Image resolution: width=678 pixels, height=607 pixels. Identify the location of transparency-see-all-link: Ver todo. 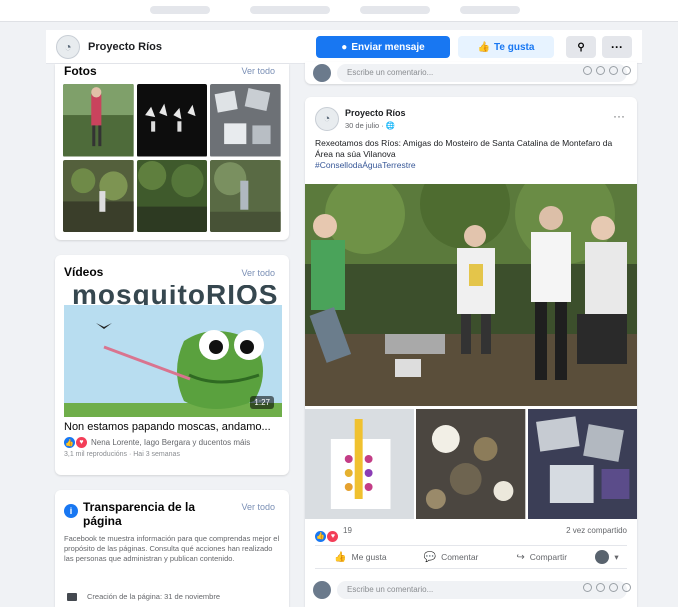
(258, 507).